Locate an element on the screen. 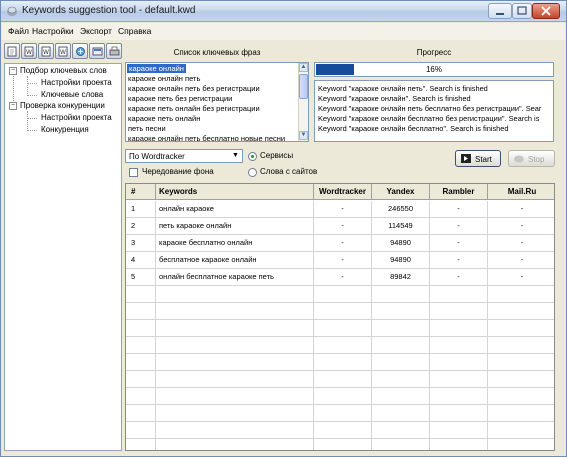 This screenshot has width=567, height=457. site-words-radio is located at coordinates (252, 172).